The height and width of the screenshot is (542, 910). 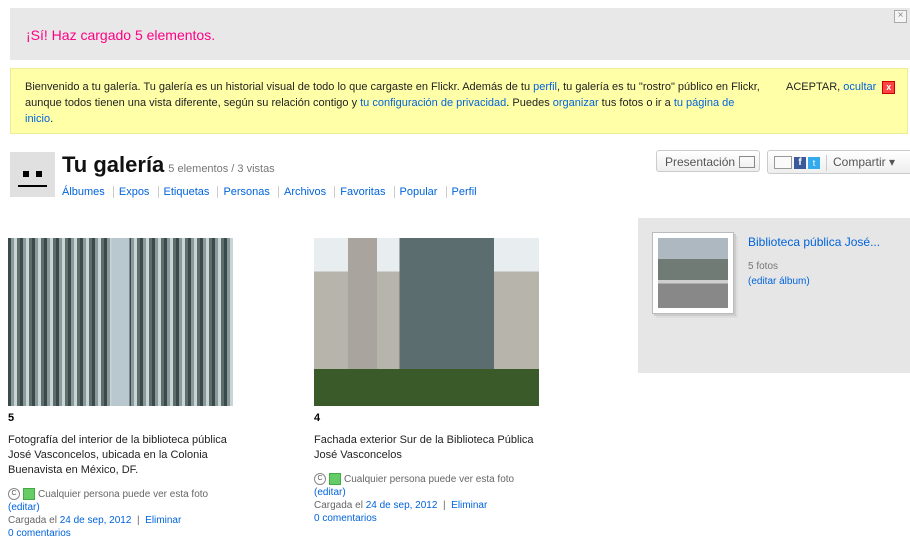 I want to click on gallery-stats: 5 elementos / 3 vistas, so click(x=221, y=169).